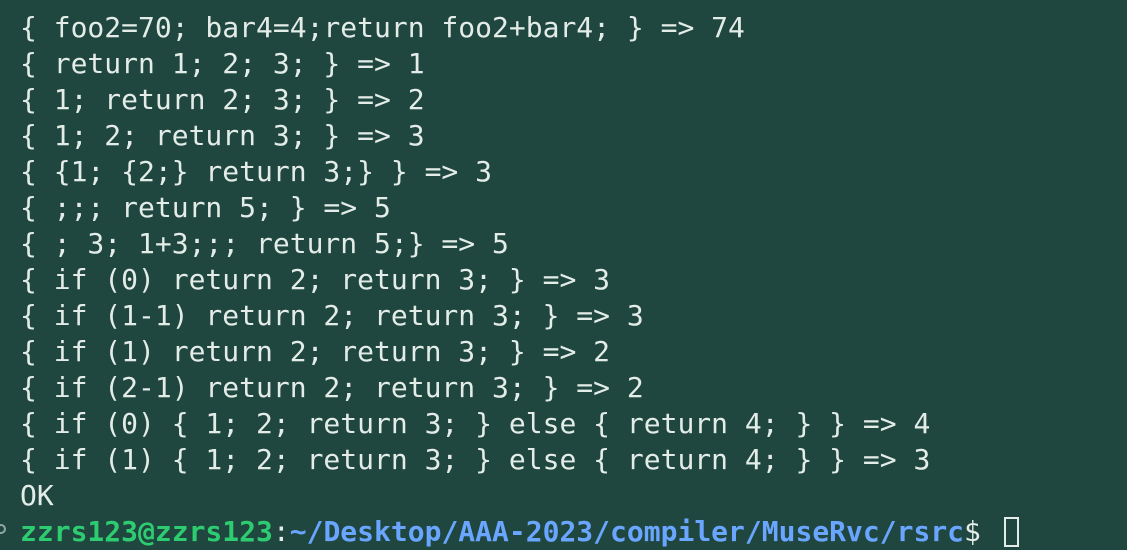 This screenshot has height=550, width=1127. I want to click on output-line: { if (0) return 2; return 3; } => 3, so click(315, 279).